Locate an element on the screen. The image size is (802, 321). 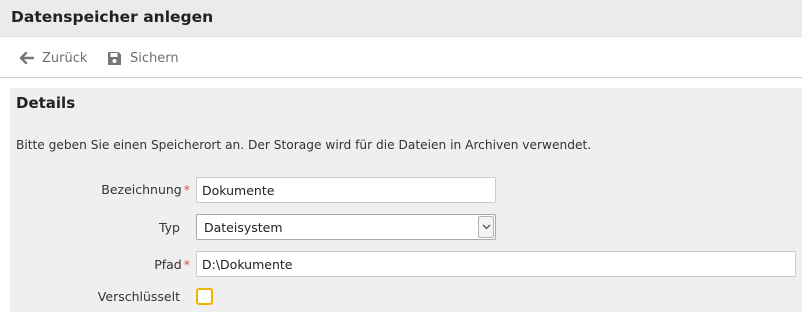
save-button: Sichern is located at coordinates (143, 58).